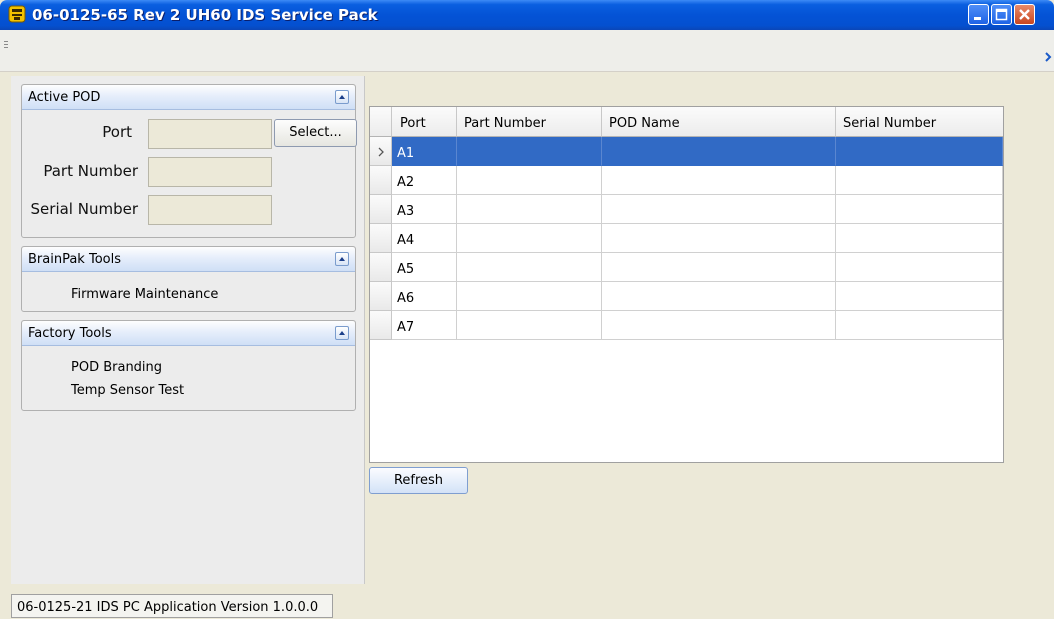 This screenshot has width=1054, height=619. What do you see at coordinates (17, 14) in the screenshot?
I see `app-icon` at bounding box center [17, 14].